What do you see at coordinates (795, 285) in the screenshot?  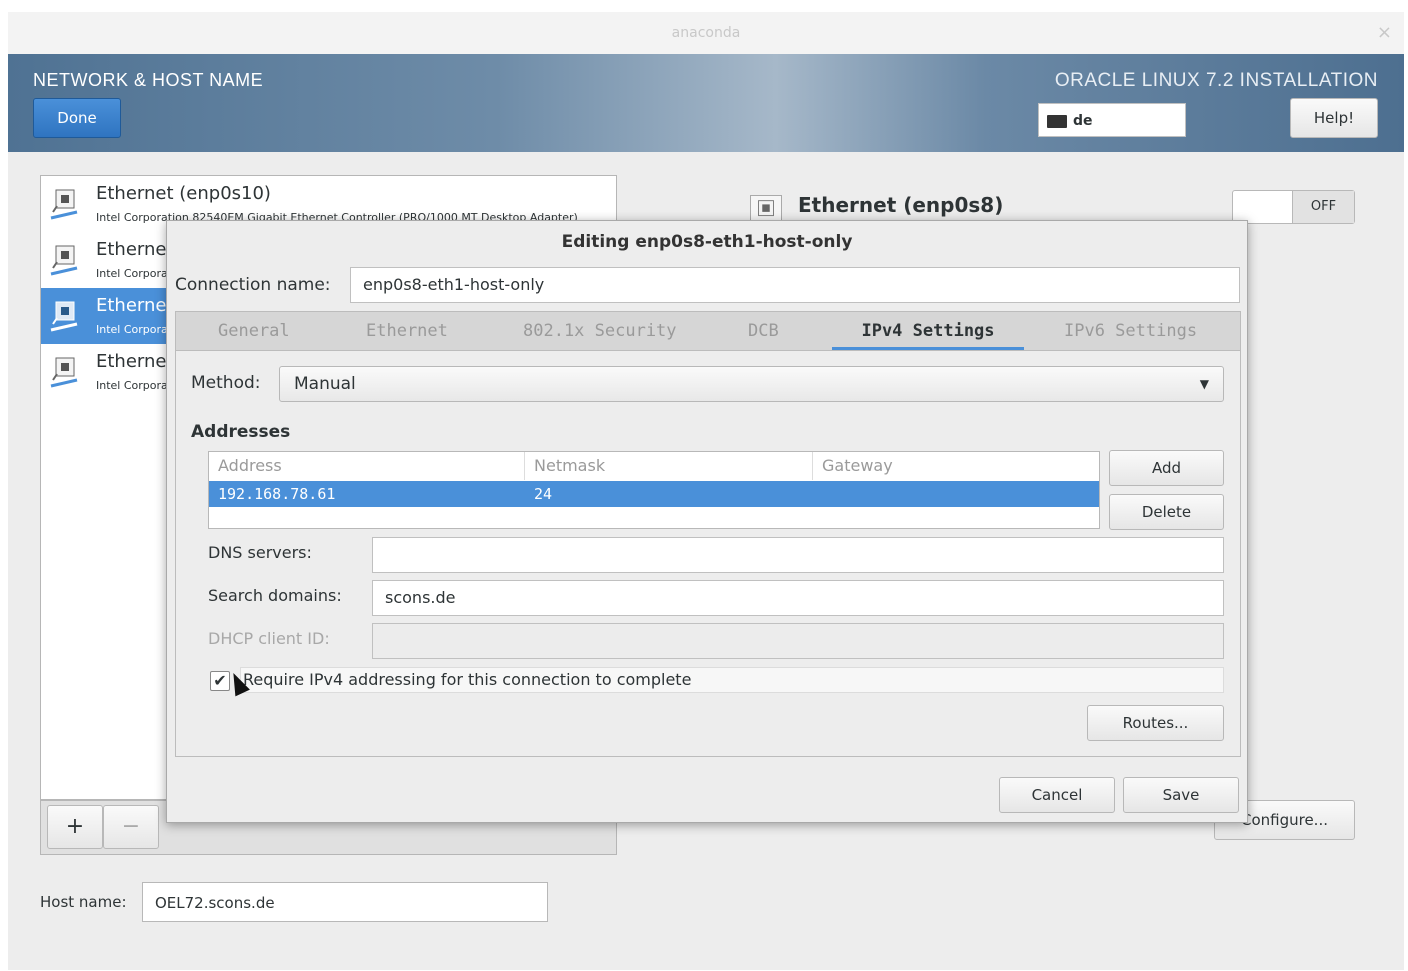 I see `connection-name-input: enp0s8-eth1-host-only` at bounding box center [795, 285].